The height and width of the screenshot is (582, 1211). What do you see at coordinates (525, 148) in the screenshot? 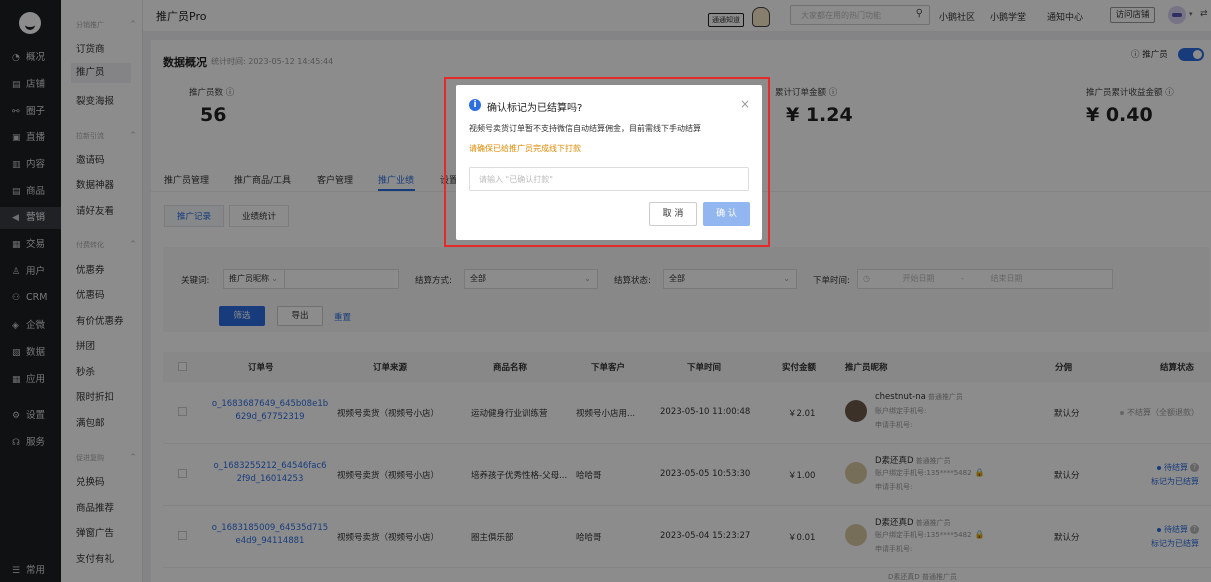
I see `dialog-warning: 请确保已给推广员完成线下打款` at bounding box center [525, 148].